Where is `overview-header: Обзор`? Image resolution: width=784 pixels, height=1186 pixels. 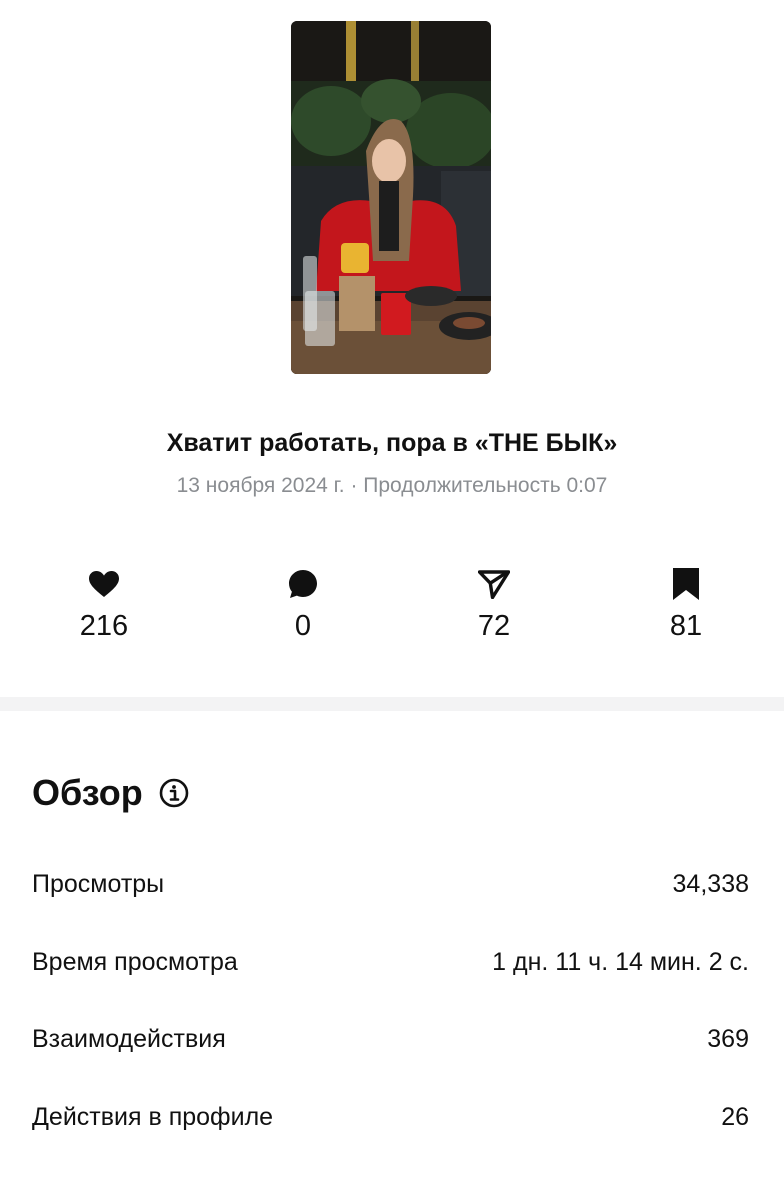 overview-header: Обзор is located at coordinates (110, 793).